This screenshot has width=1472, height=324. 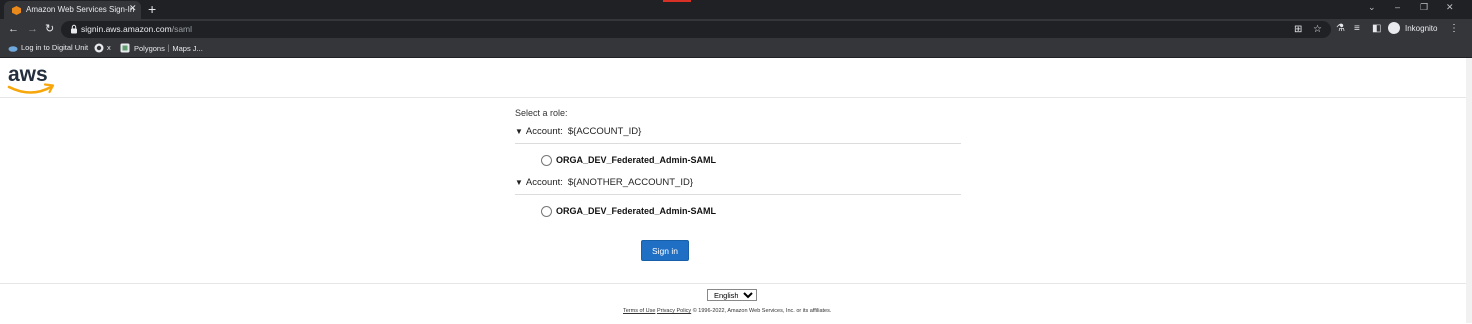 What do you see at coordinates (1450, 7) in the screenshot?
I see `close-window-button: ✕` at bounding box center [1450, 7].